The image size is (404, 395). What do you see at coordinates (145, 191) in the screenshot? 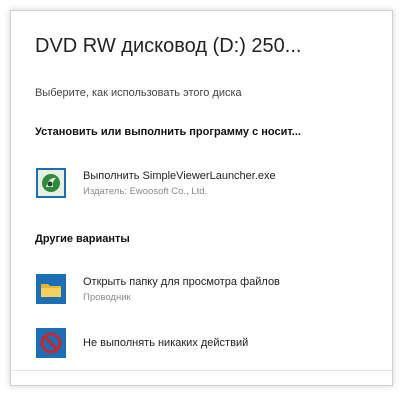
I see `run-program-publisher: Издатель: Ewoosoft Co., Ltd.` at bounding box center [145, 191].